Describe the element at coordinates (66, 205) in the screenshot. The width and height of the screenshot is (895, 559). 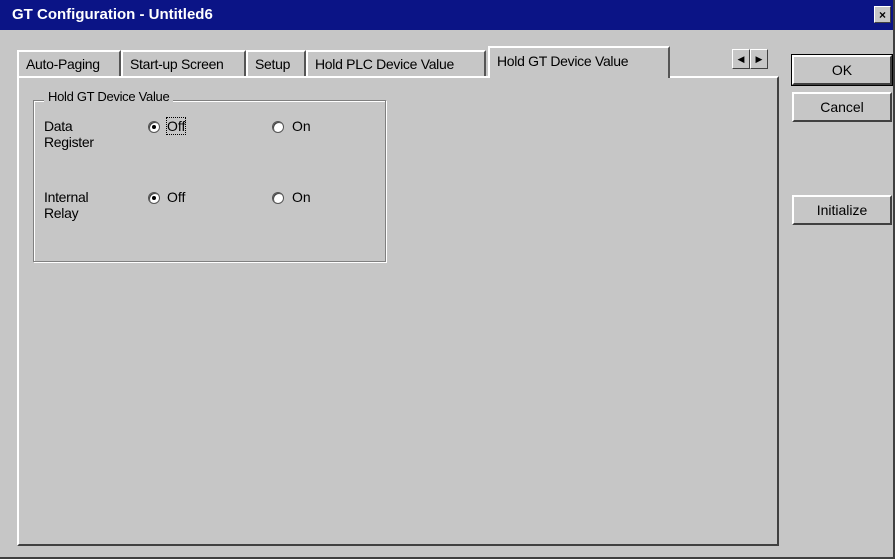
I see `internal-relay-label: Internal Relay` at that location.